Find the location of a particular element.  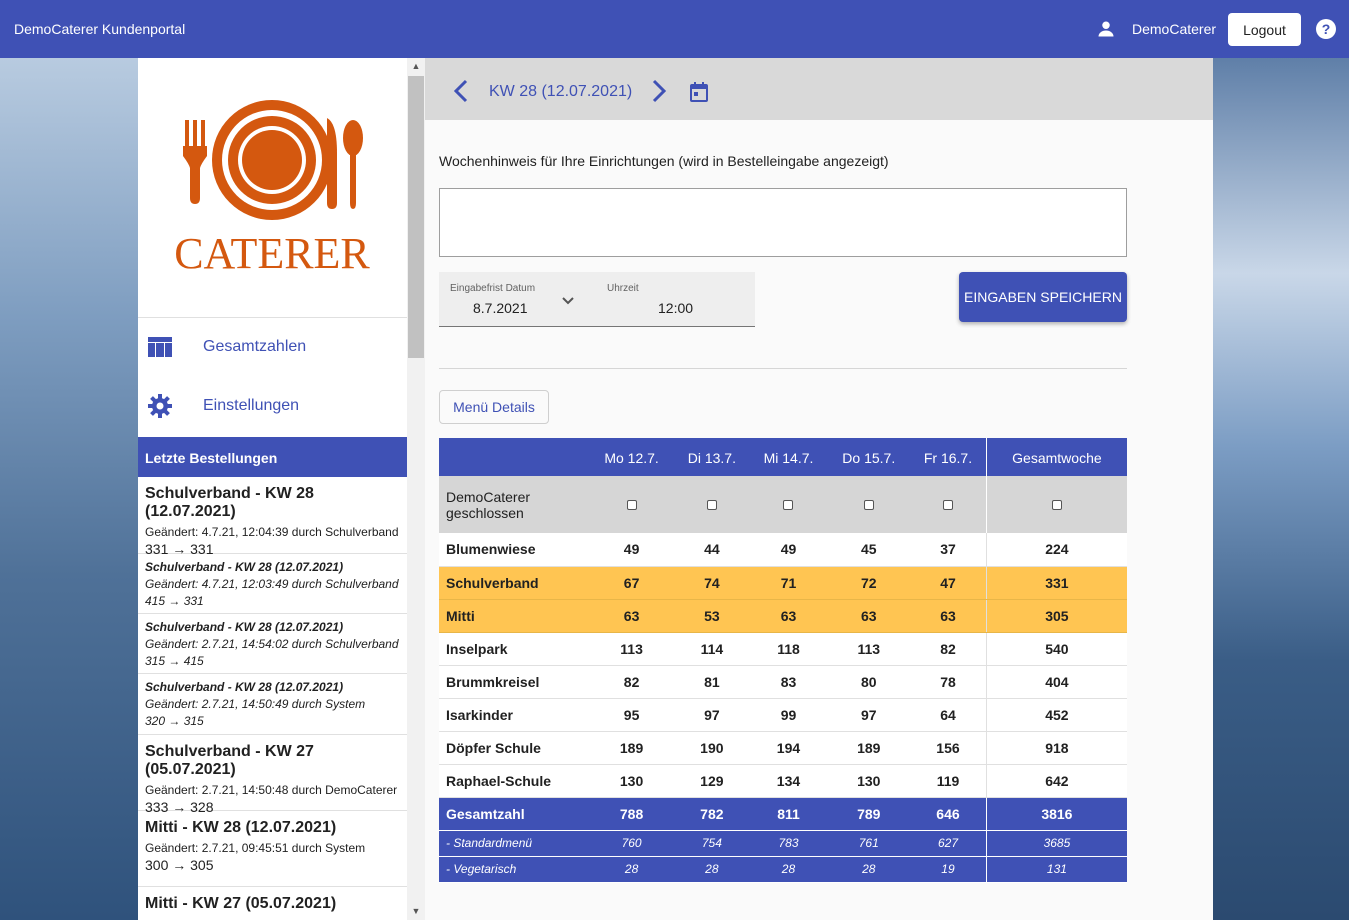

day-value-cell: 81 is located at coordinates (712, 682).